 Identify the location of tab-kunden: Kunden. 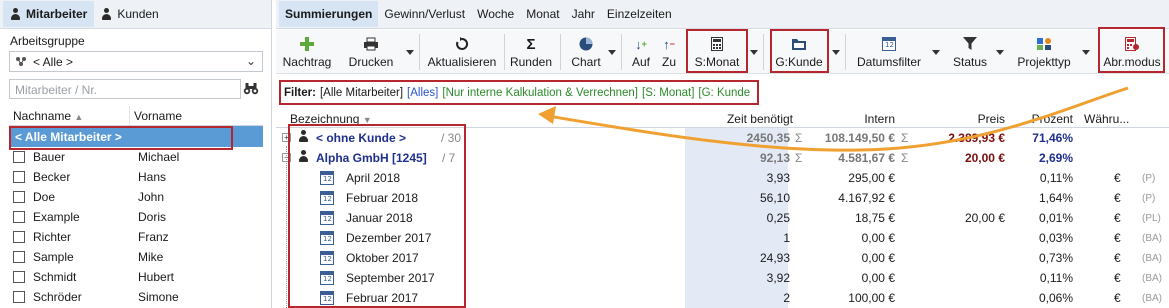
(129, 14).